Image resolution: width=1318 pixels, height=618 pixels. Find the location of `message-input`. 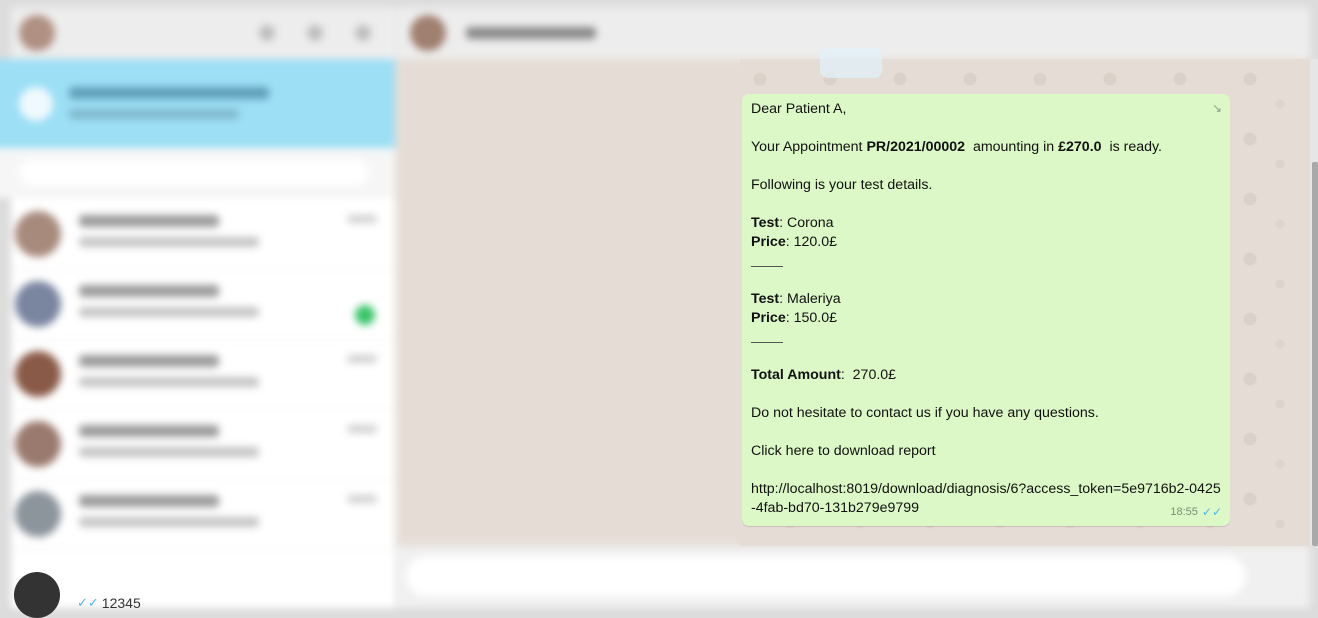

message-input is located at coordinates (826, 576).